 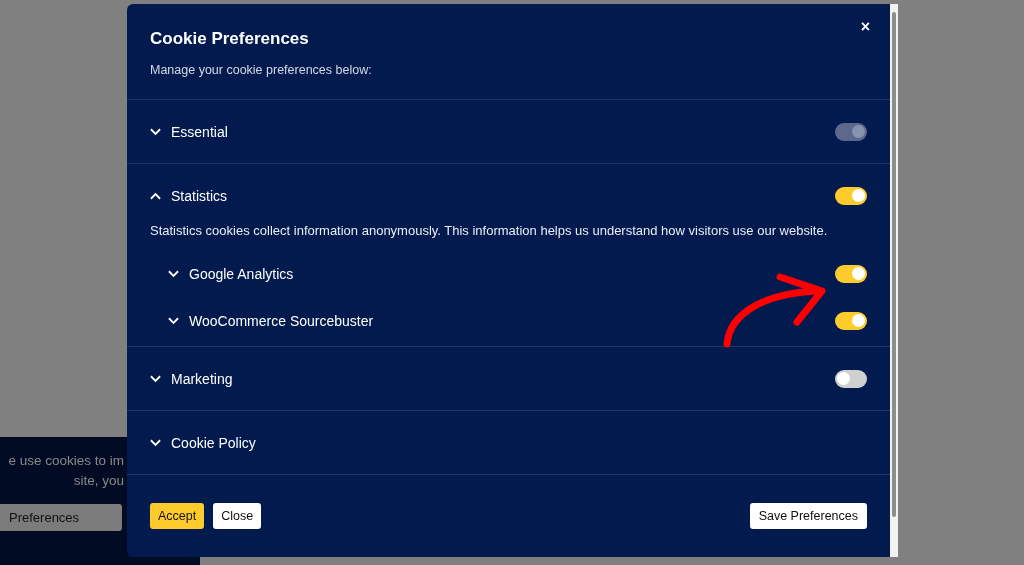 What do you see at coordinates (894, 280) in the screenshot?
I see `scrollbar` at bounding box center [894, 280].